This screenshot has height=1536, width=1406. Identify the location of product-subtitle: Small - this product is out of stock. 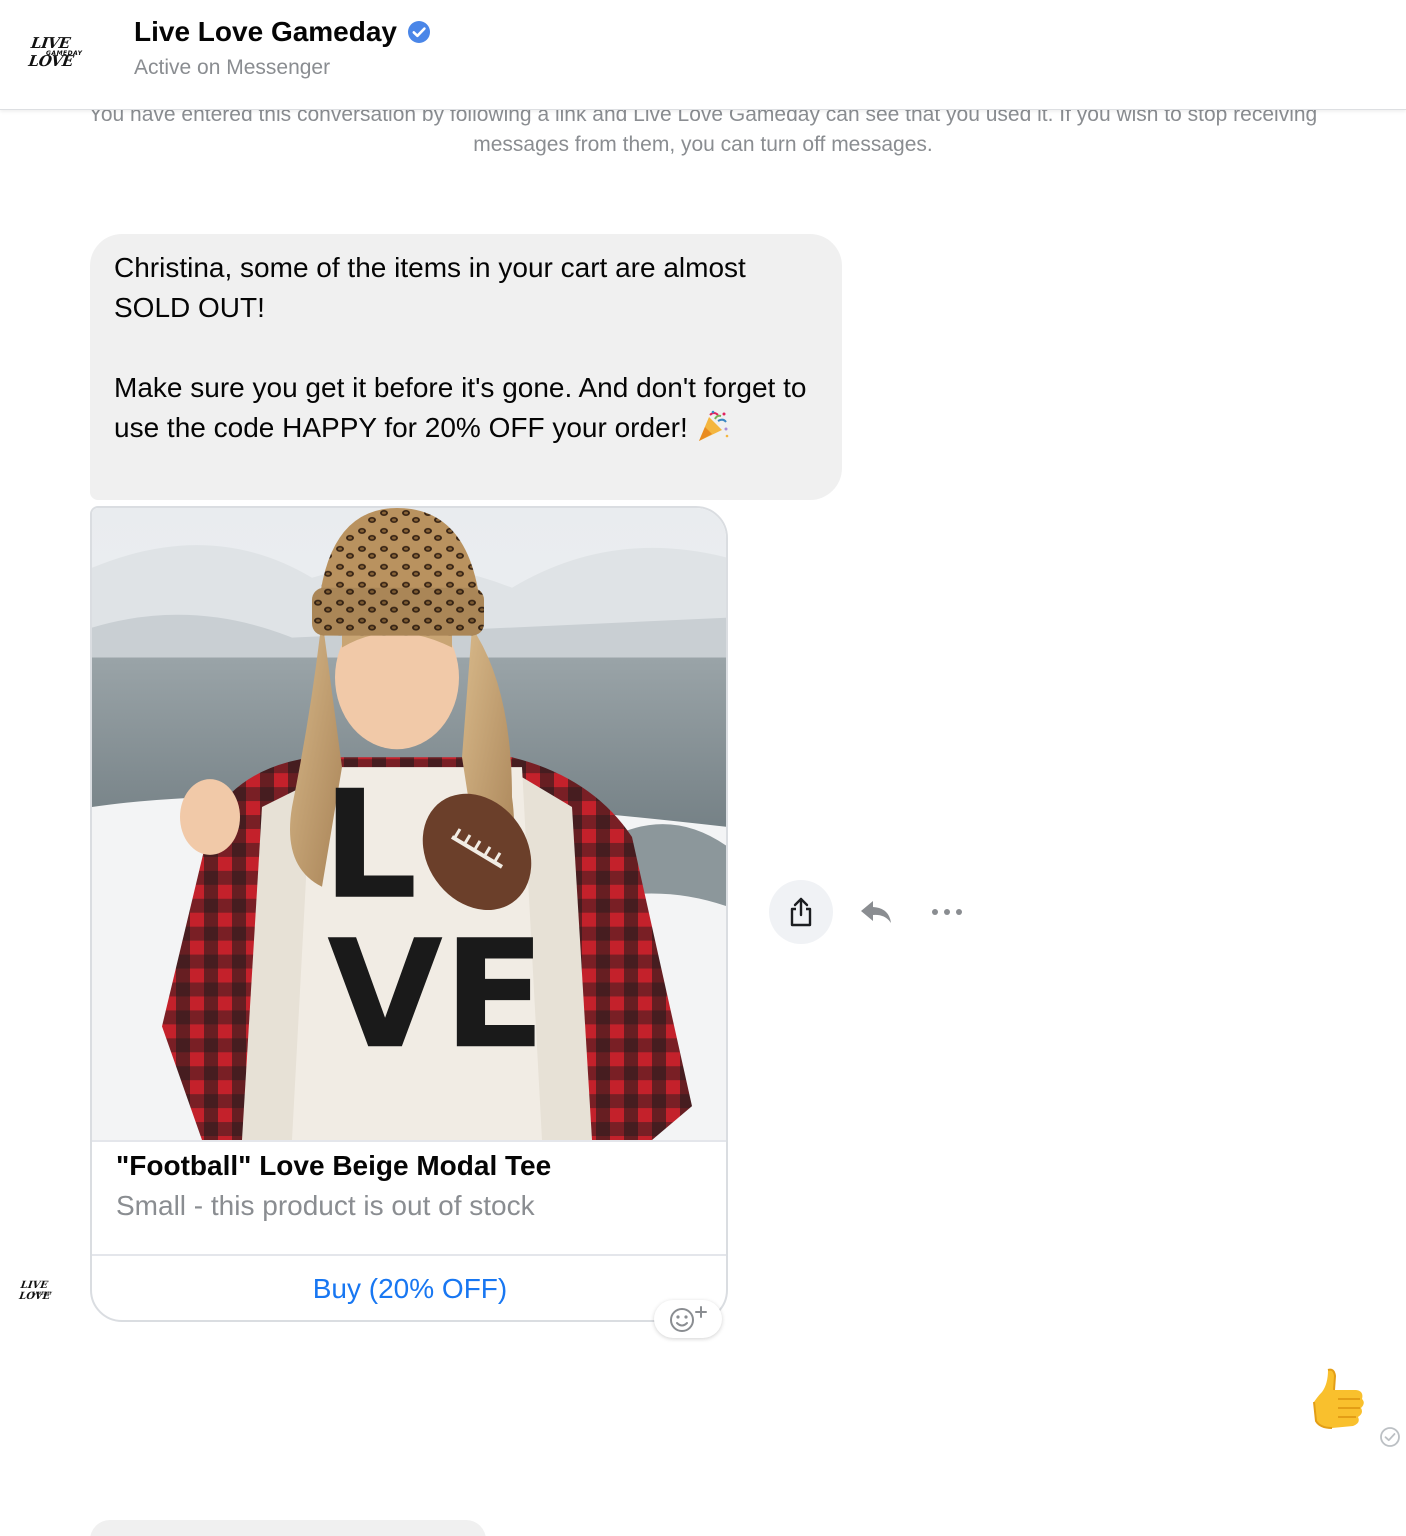
(325, 1205).